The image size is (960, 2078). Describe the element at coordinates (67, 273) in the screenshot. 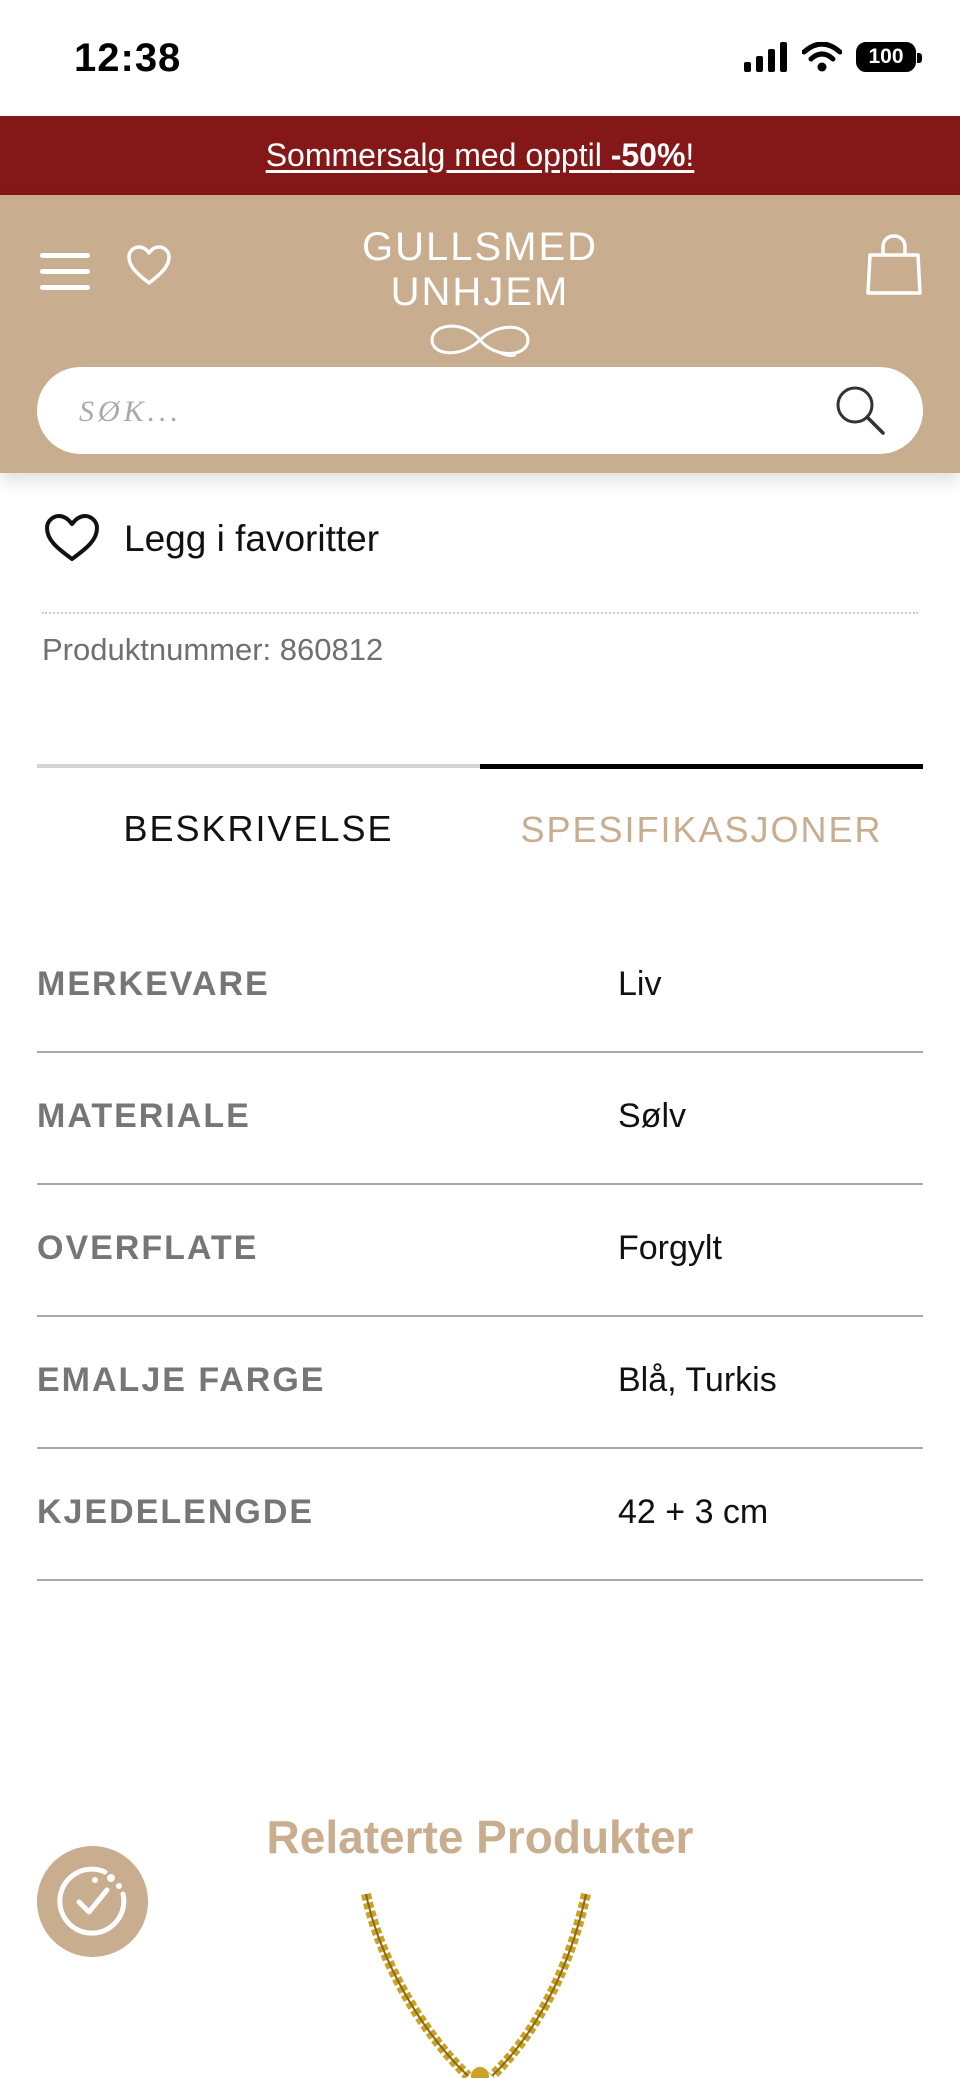

I see `menu-icon` at that location.